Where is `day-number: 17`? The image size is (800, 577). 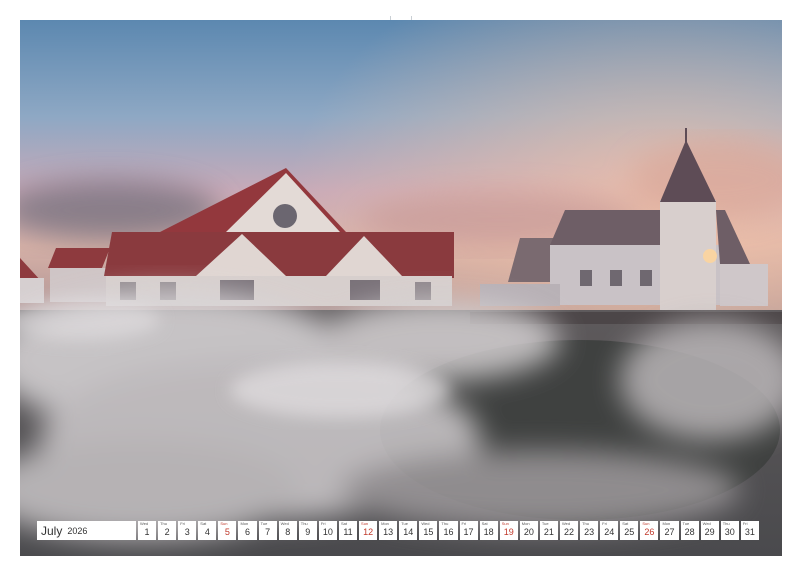
day-number: 17 is located at coordinates (468, 532).